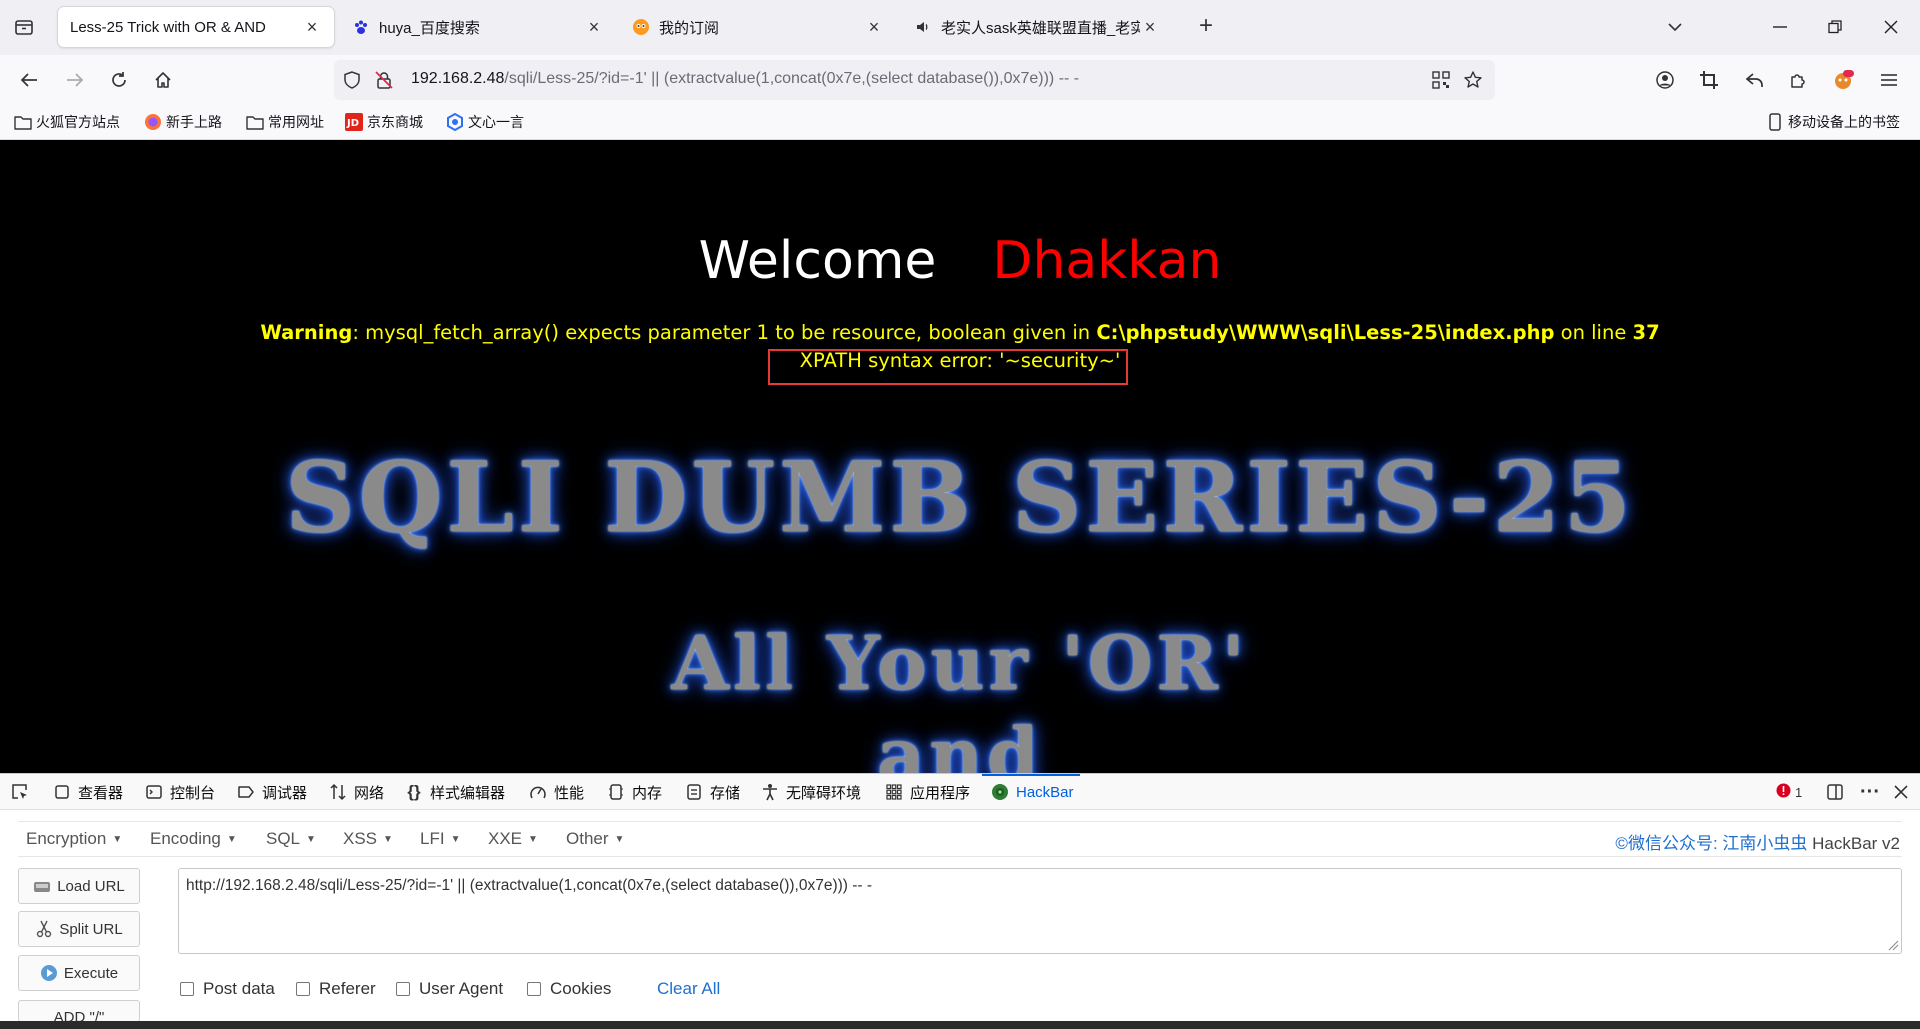  I want to click on tab-accessibility: 无障碍环境, so click(810, 792).